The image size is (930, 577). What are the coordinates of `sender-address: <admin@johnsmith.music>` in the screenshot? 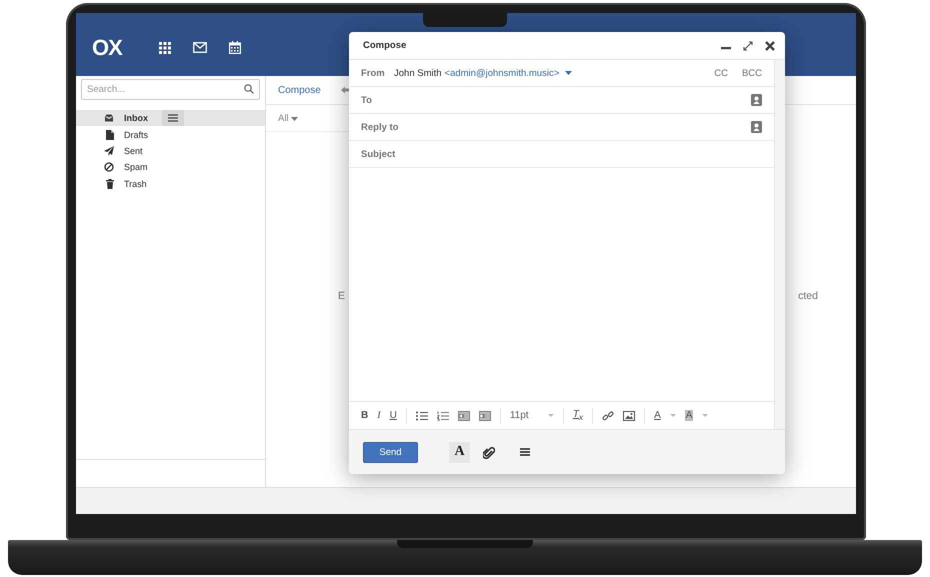 It's located at (502, 73).